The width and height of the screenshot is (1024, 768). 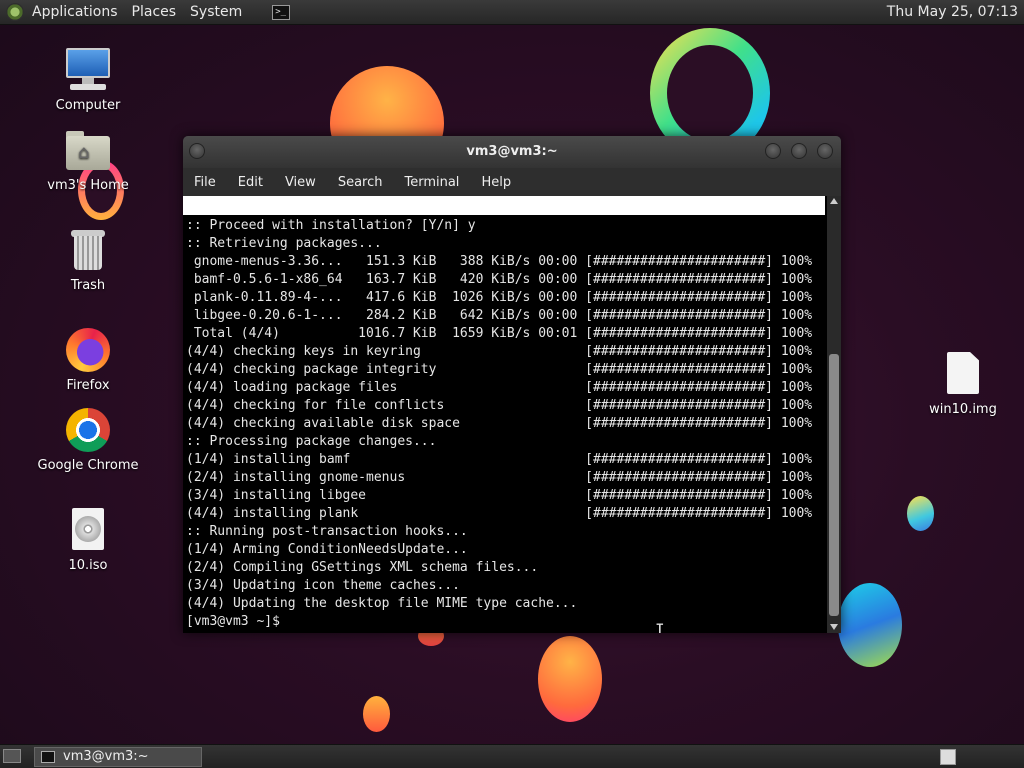 What do you see at coordinates (197, 151) in the screenshot?
I see `window-menu-icon` at bounding box center [197, 151].